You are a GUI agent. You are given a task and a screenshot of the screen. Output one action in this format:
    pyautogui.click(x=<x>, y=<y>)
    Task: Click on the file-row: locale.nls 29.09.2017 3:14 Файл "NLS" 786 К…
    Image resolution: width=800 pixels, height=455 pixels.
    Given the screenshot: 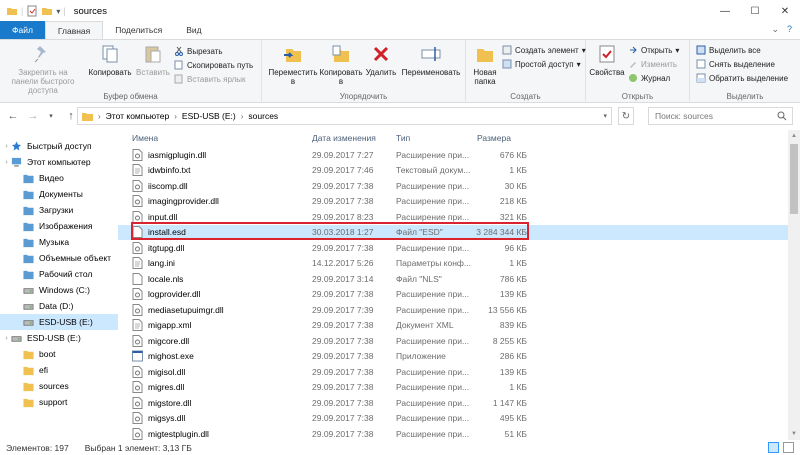 What is the action you would take?
    pyautogui.click(x=459, y=279)
    